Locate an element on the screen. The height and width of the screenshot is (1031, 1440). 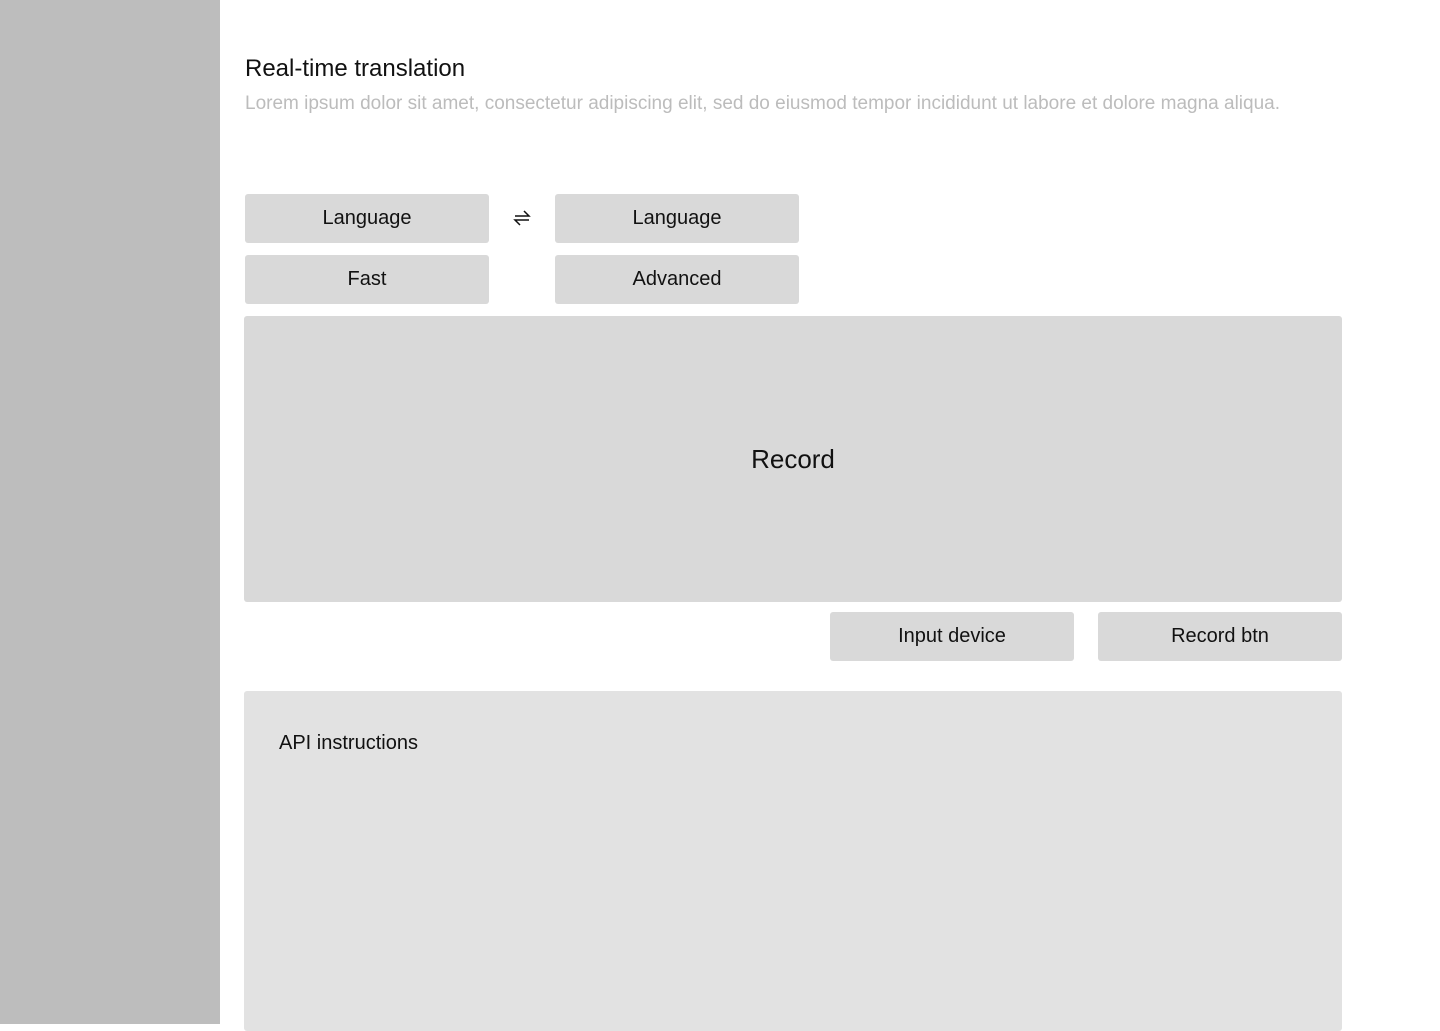
source-language-select: Language is located at coordinates (367, 218).